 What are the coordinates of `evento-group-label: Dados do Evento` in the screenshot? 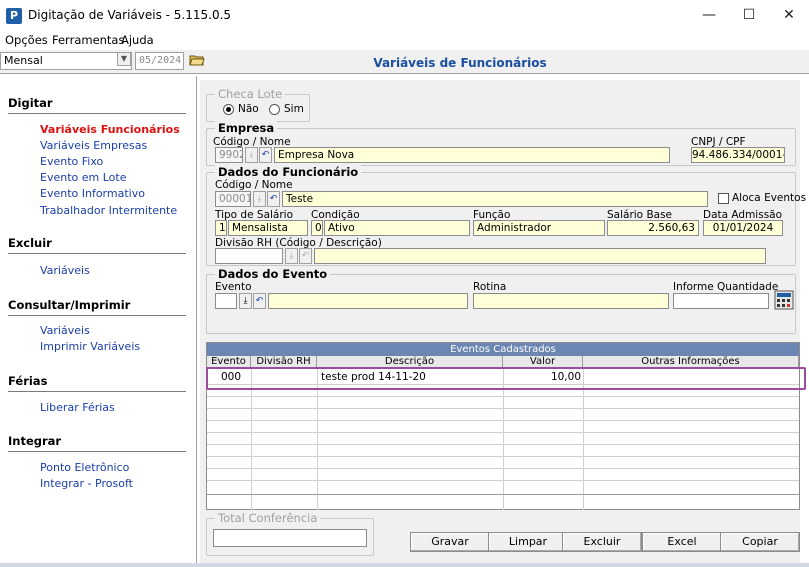 It's located at (273, 274).